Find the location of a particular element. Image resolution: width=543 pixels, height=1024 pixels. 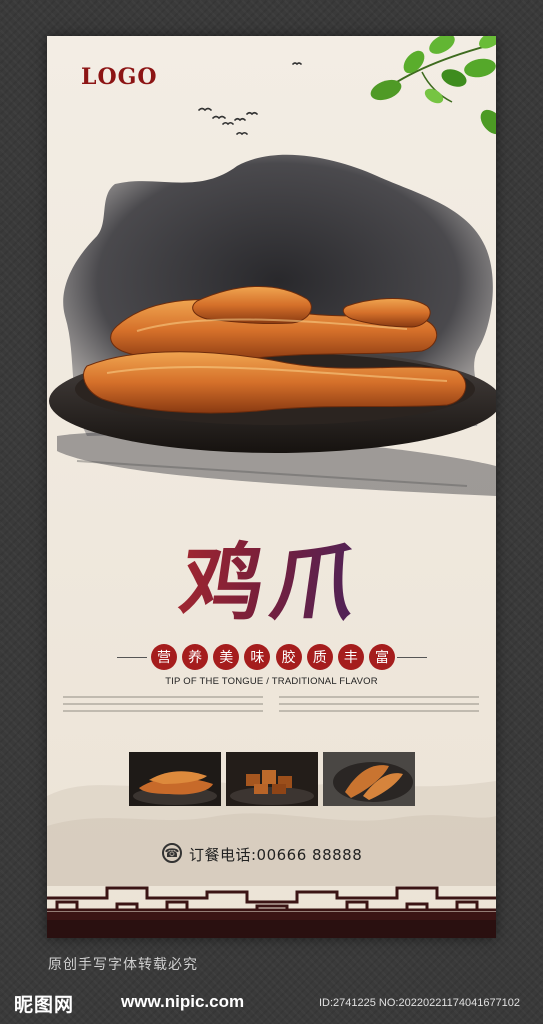

title-text: 鸡爪 is located at coordinates (271, 576).